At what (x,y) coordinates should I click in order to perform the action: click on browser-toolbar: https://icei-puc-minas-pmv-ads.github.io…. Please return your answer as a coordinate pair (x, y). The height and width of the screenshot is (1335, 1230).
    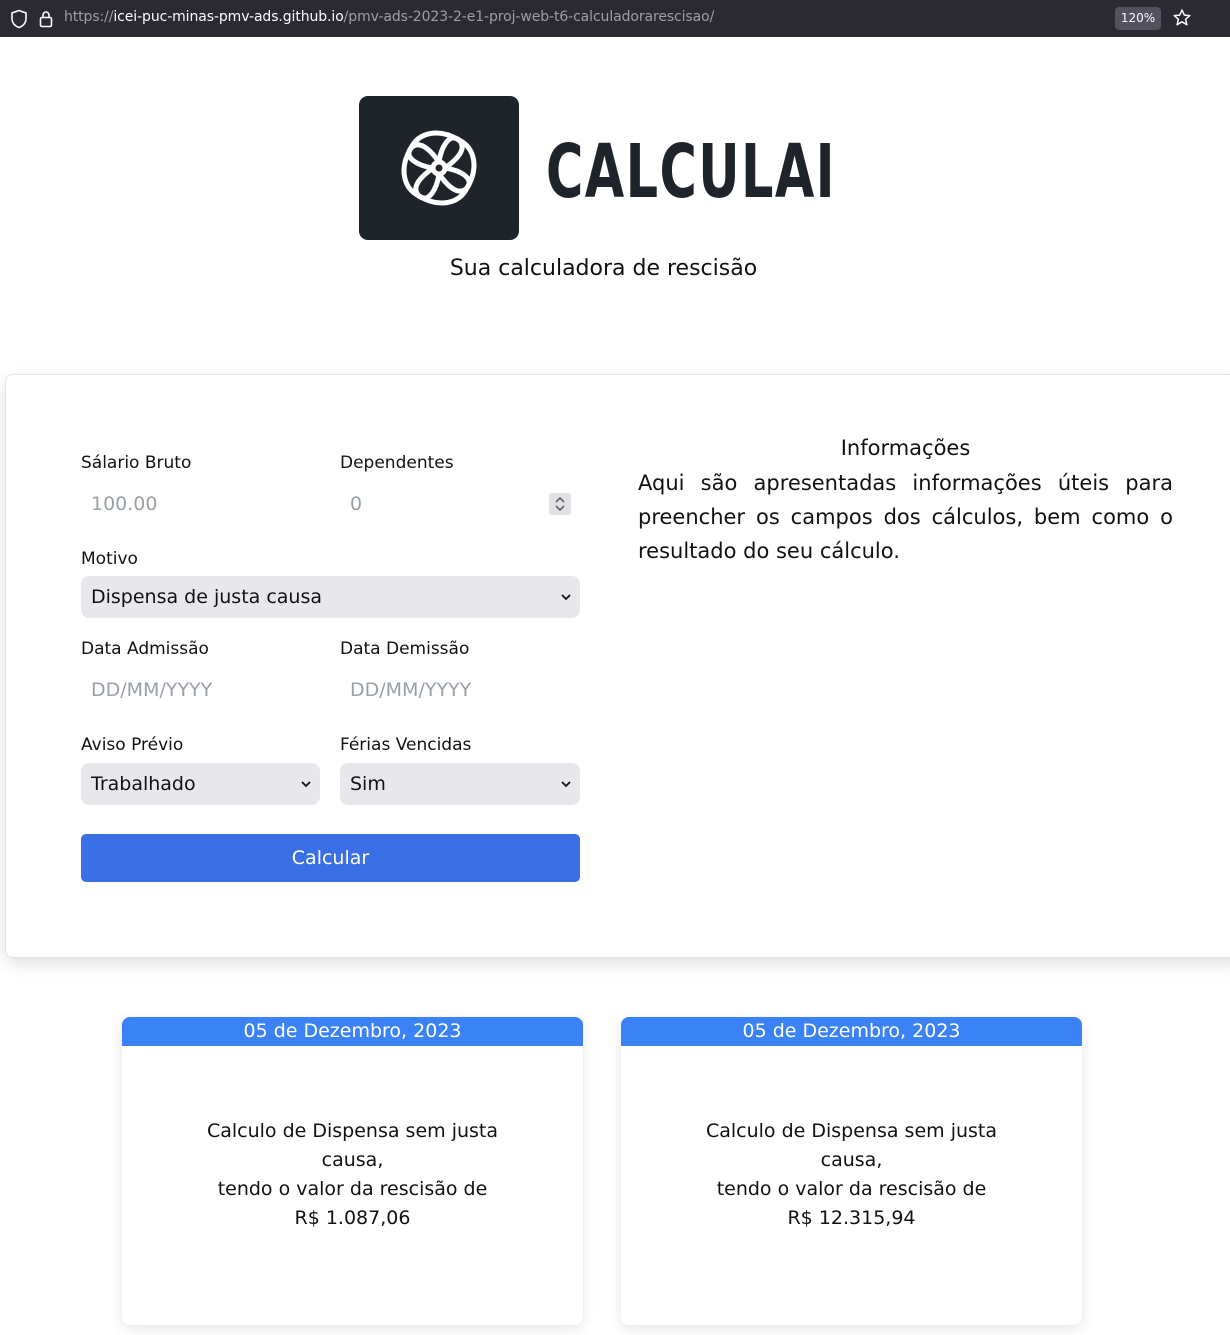
    Looking at the image, I should click on (615, 18).